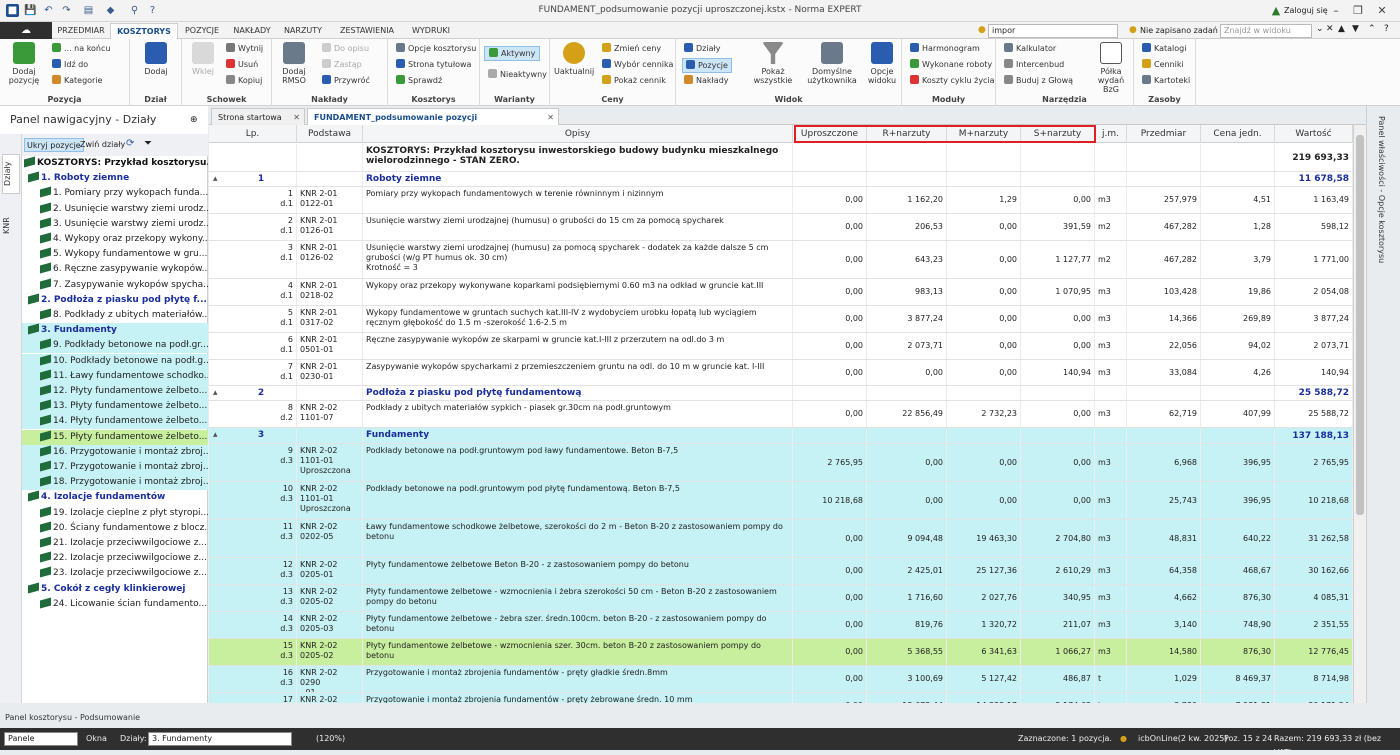 This screenshot has width=1400, height=755. Describe the element at coordinates (830, 259) in the screenshot. I see `cell-u: 0,00` at that location.